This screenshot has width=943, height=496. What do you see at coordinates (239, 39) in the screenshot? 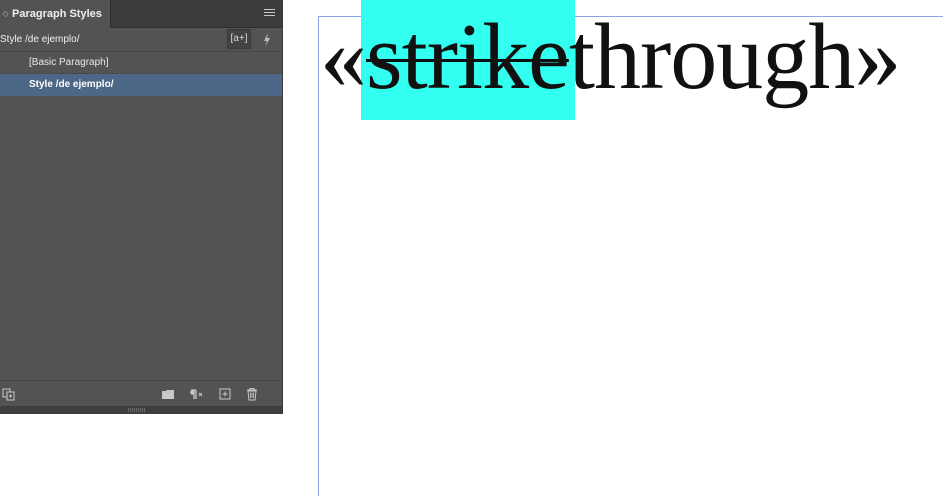
I see `new-style-from-selection-button: [a+]` at bounding box center [239, 39].